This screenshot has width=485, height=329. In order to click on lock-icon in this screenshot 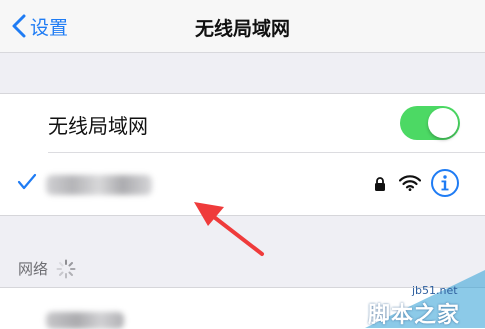, I will do `click(380, 184)`.